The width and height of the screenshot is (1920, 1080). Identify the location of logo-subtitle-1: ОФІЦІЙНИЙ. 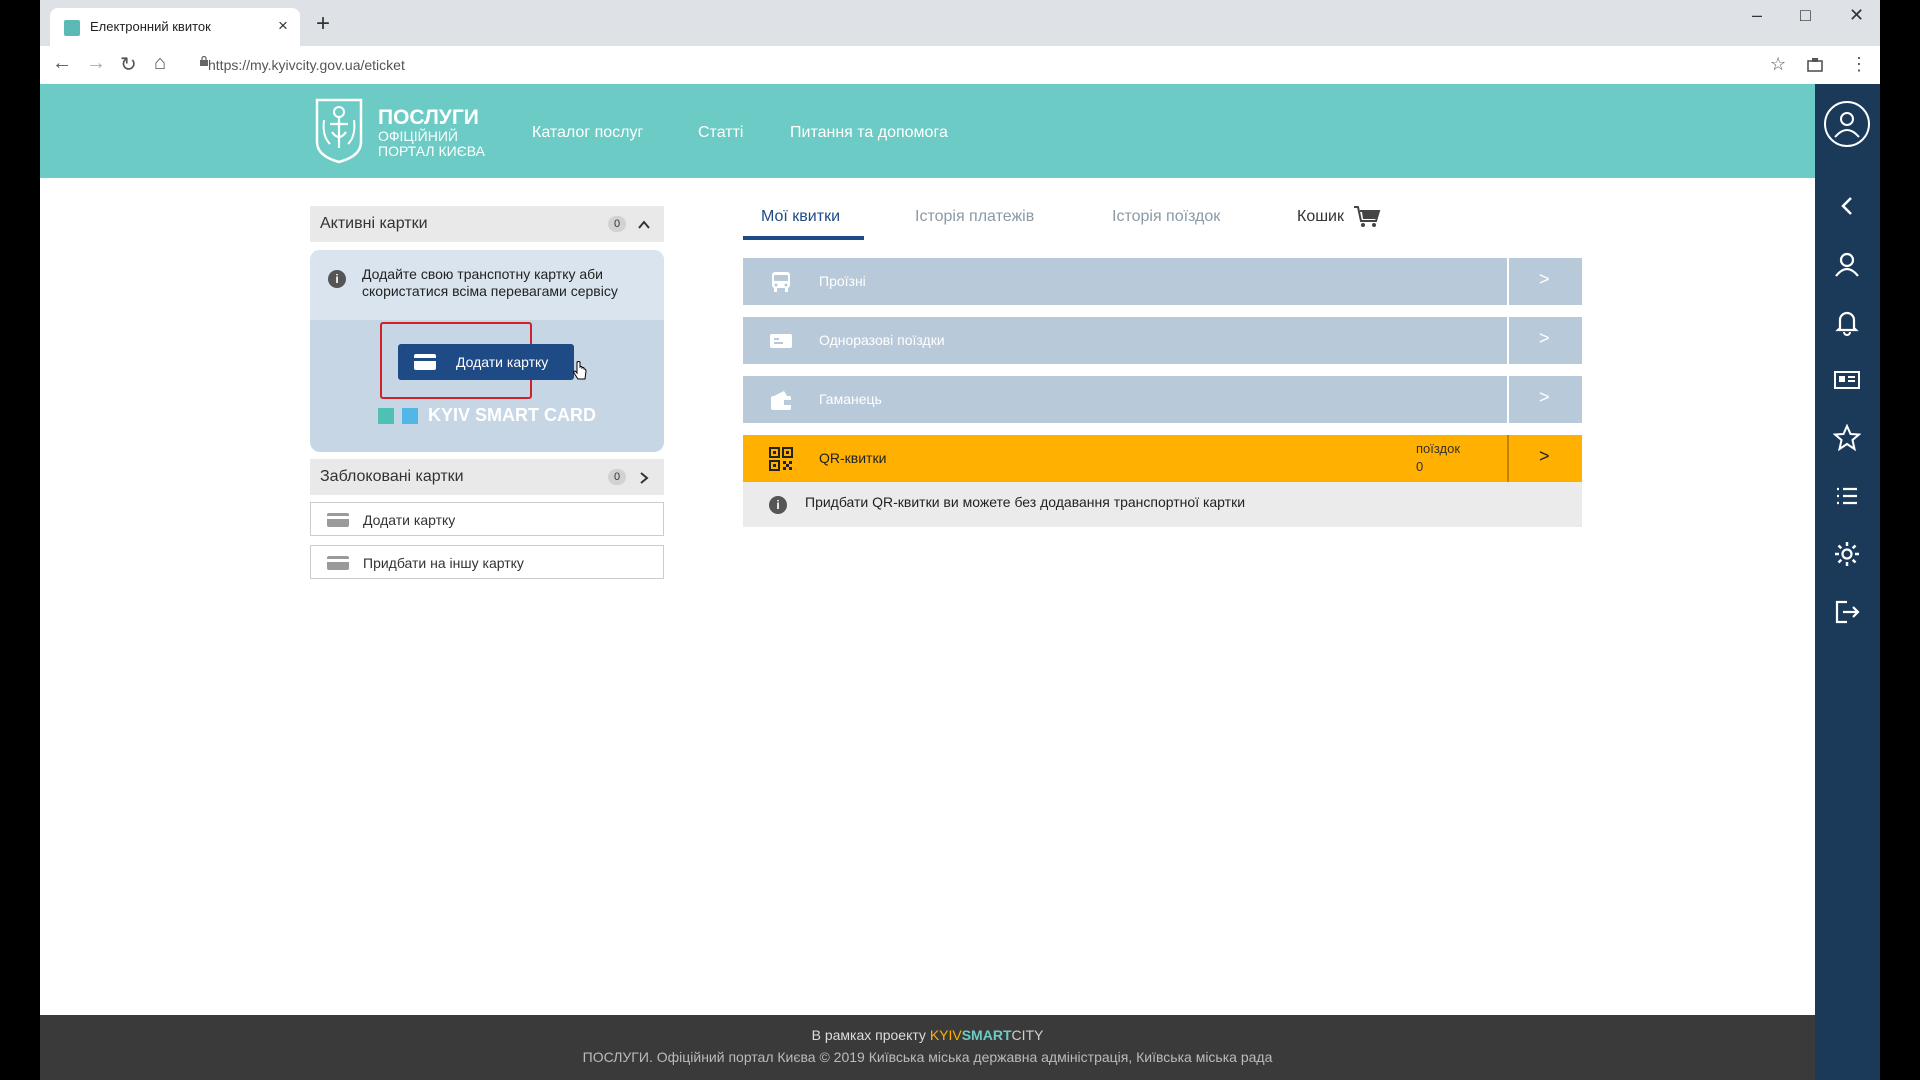
(418, 136).